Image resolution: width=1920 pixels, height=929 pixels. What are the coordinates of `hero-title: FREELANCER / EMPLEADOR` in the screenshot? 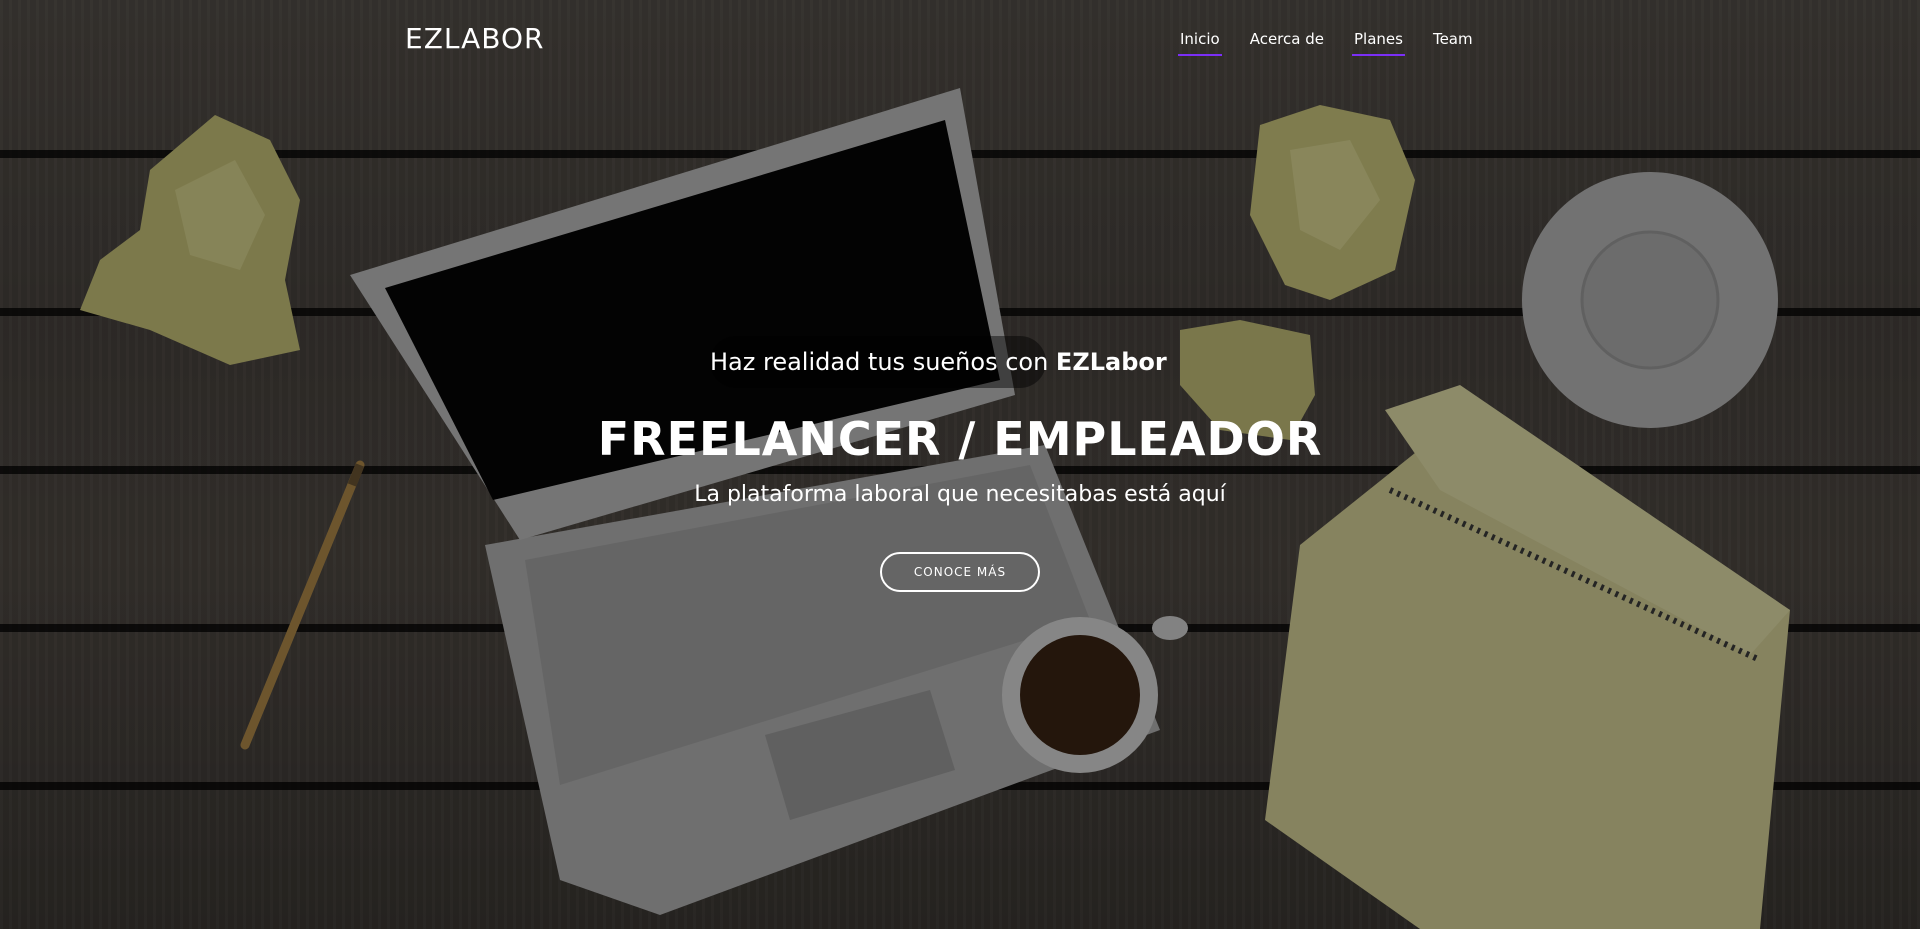 It's located at (960, 439).